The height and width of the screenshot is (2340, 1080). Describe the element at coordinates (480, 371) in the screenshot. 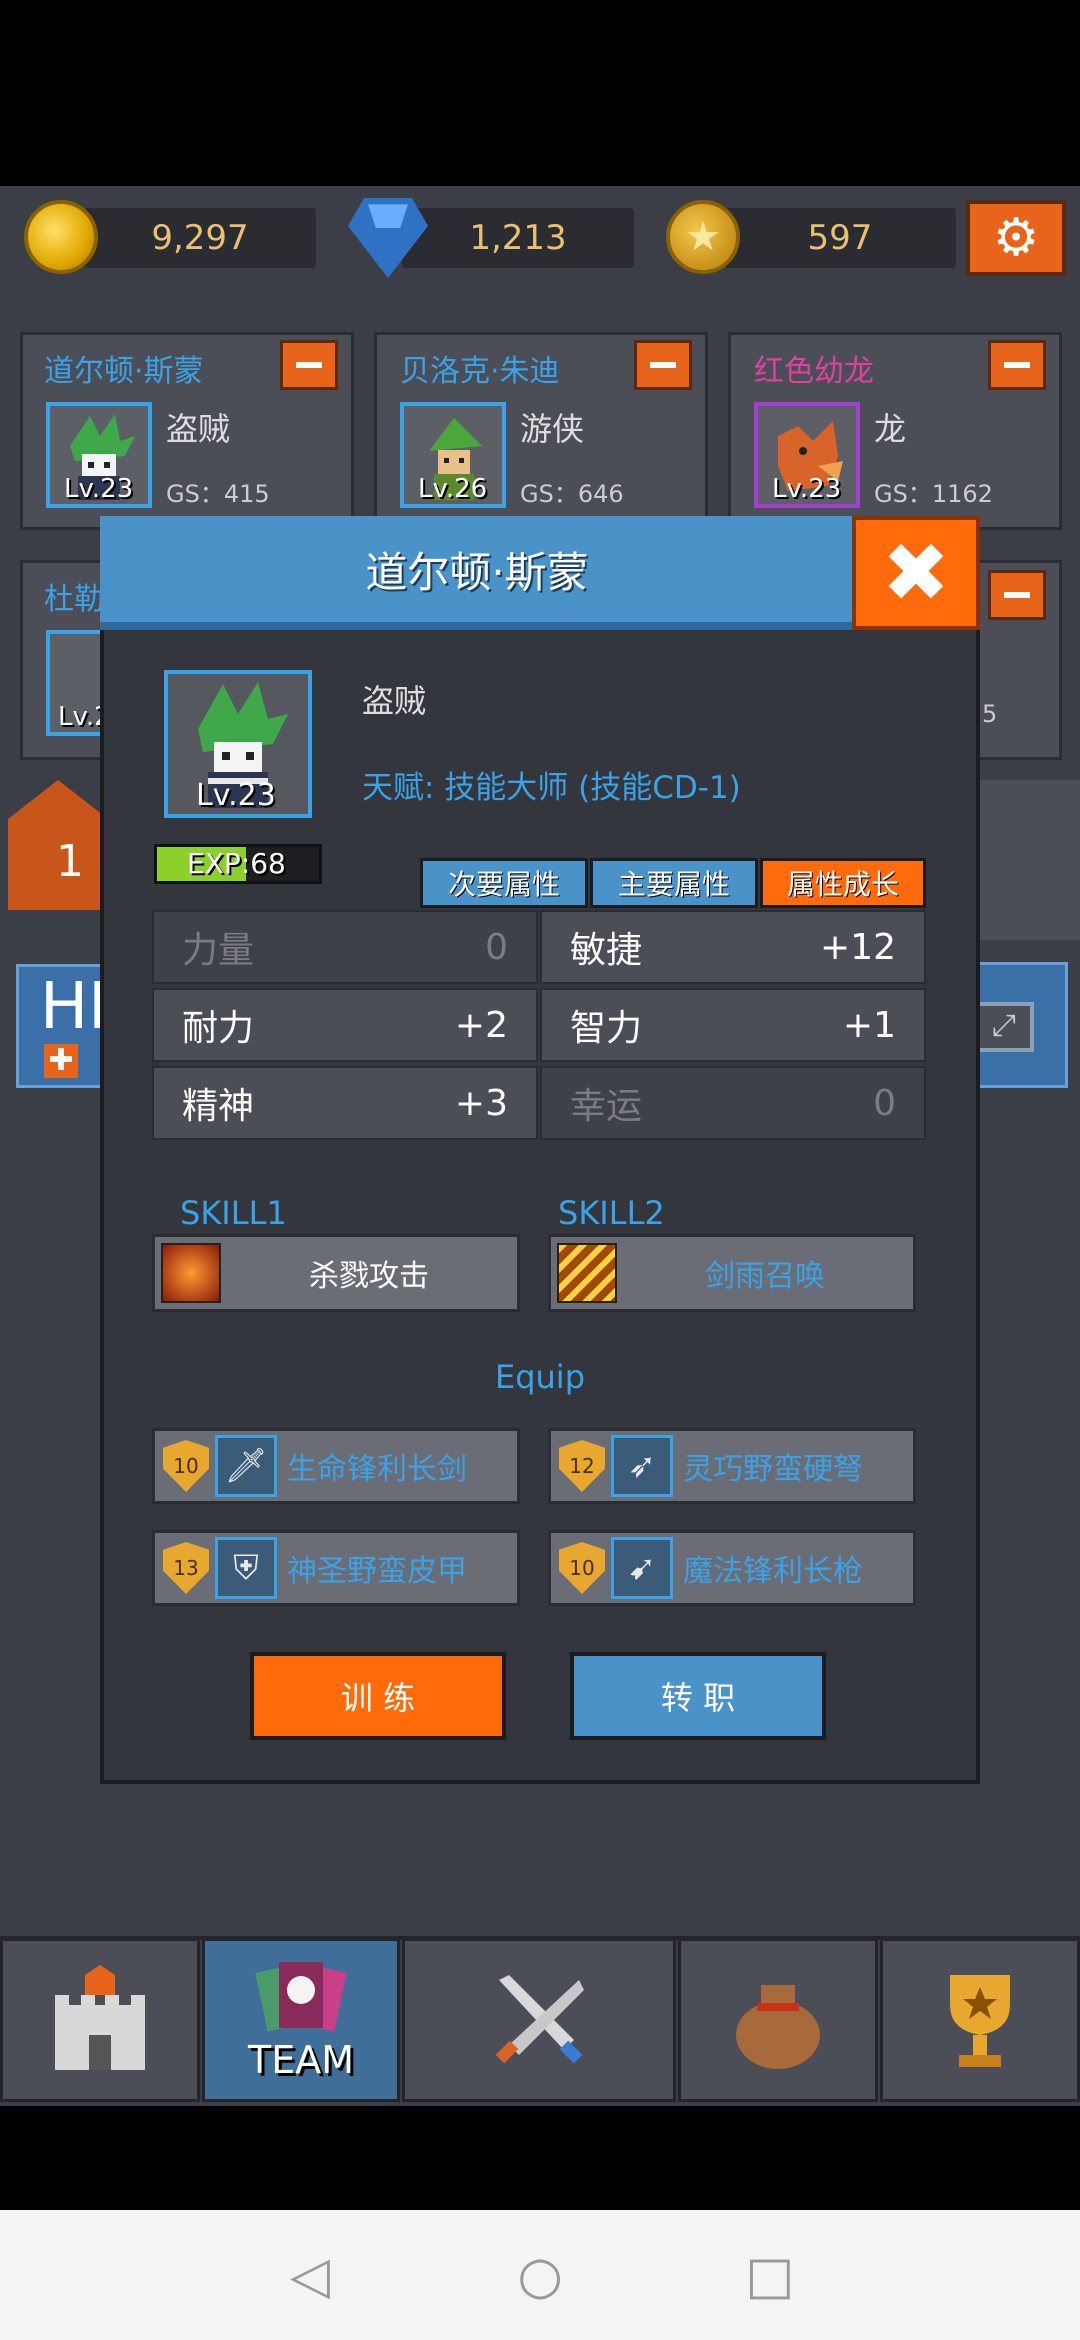

I see `team-card-name: 贝洛克·朱迪` at that location.